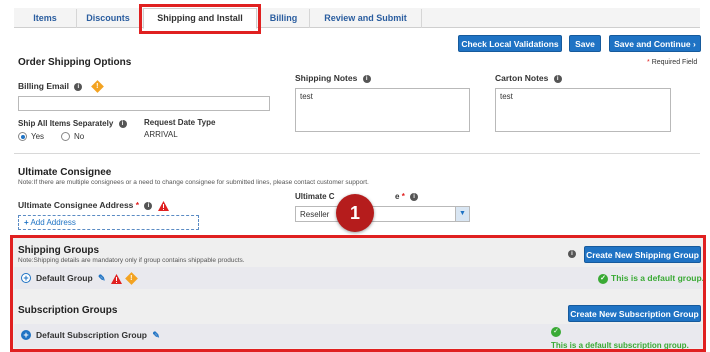 This screenshot has width=710, height=352. I want to click on order-shipping-options-title: Order Shipping Options, so click(75, 62).